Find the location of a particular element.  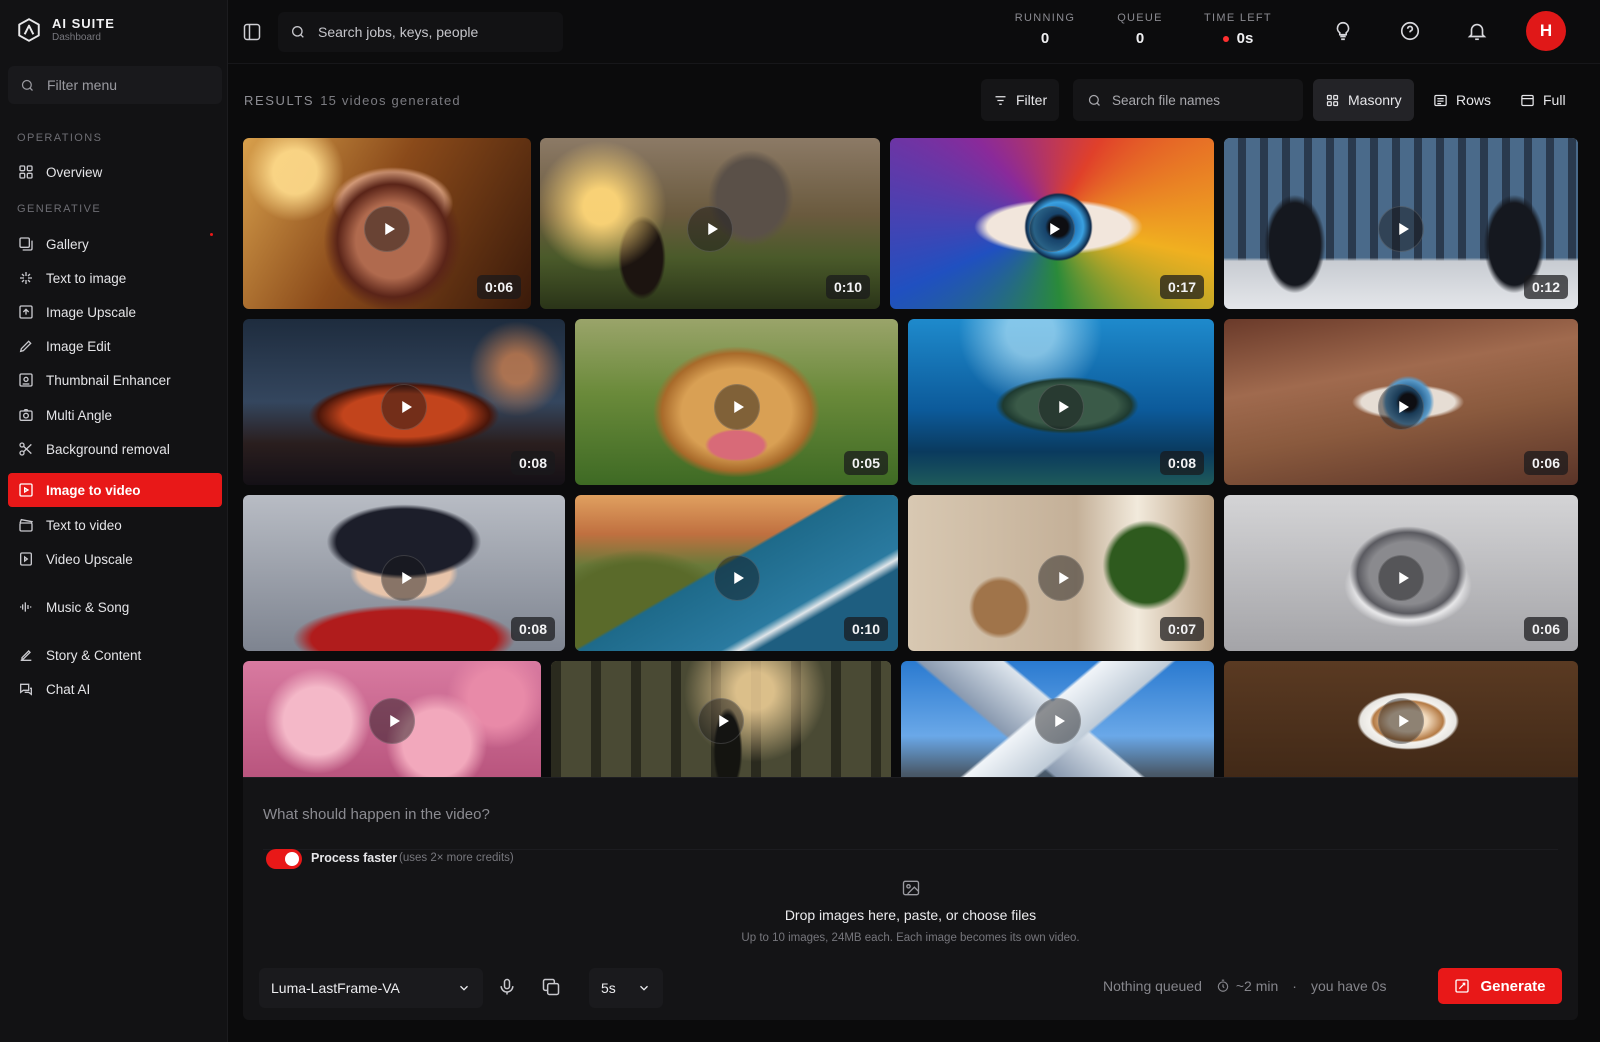

generate-button: Generate is located at coordinates (1500, 986).